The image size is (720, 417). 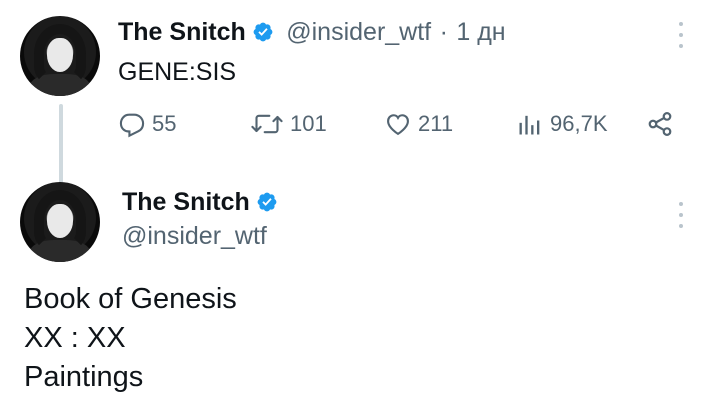 I want to click on author-name-row: The Snitch, so click(x=200, y=202).